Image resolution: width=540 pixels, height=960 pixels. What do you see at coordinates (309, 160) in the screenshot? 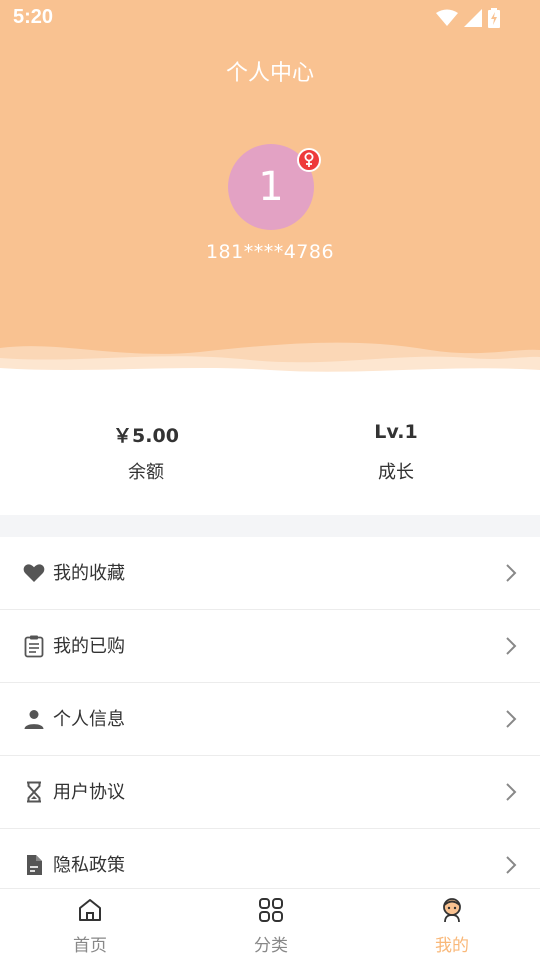
I see `female-icon` at bounding box center [309, 160].